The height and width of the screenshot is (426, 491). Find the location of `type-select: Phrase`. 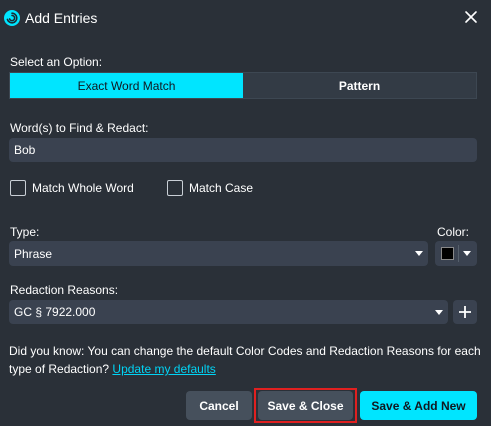

type-select: Phrase is located at coordinates (218, 253).